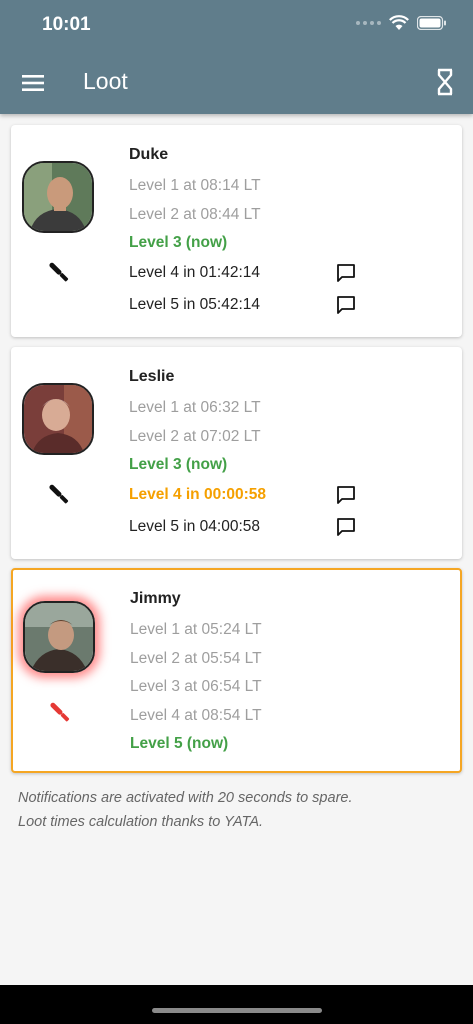 Image resolution: width=473 pixels, height=1024 pixels. Describe the element at coordinates (237, 1010) in the screenshot. I see `home-indicator` at that location.